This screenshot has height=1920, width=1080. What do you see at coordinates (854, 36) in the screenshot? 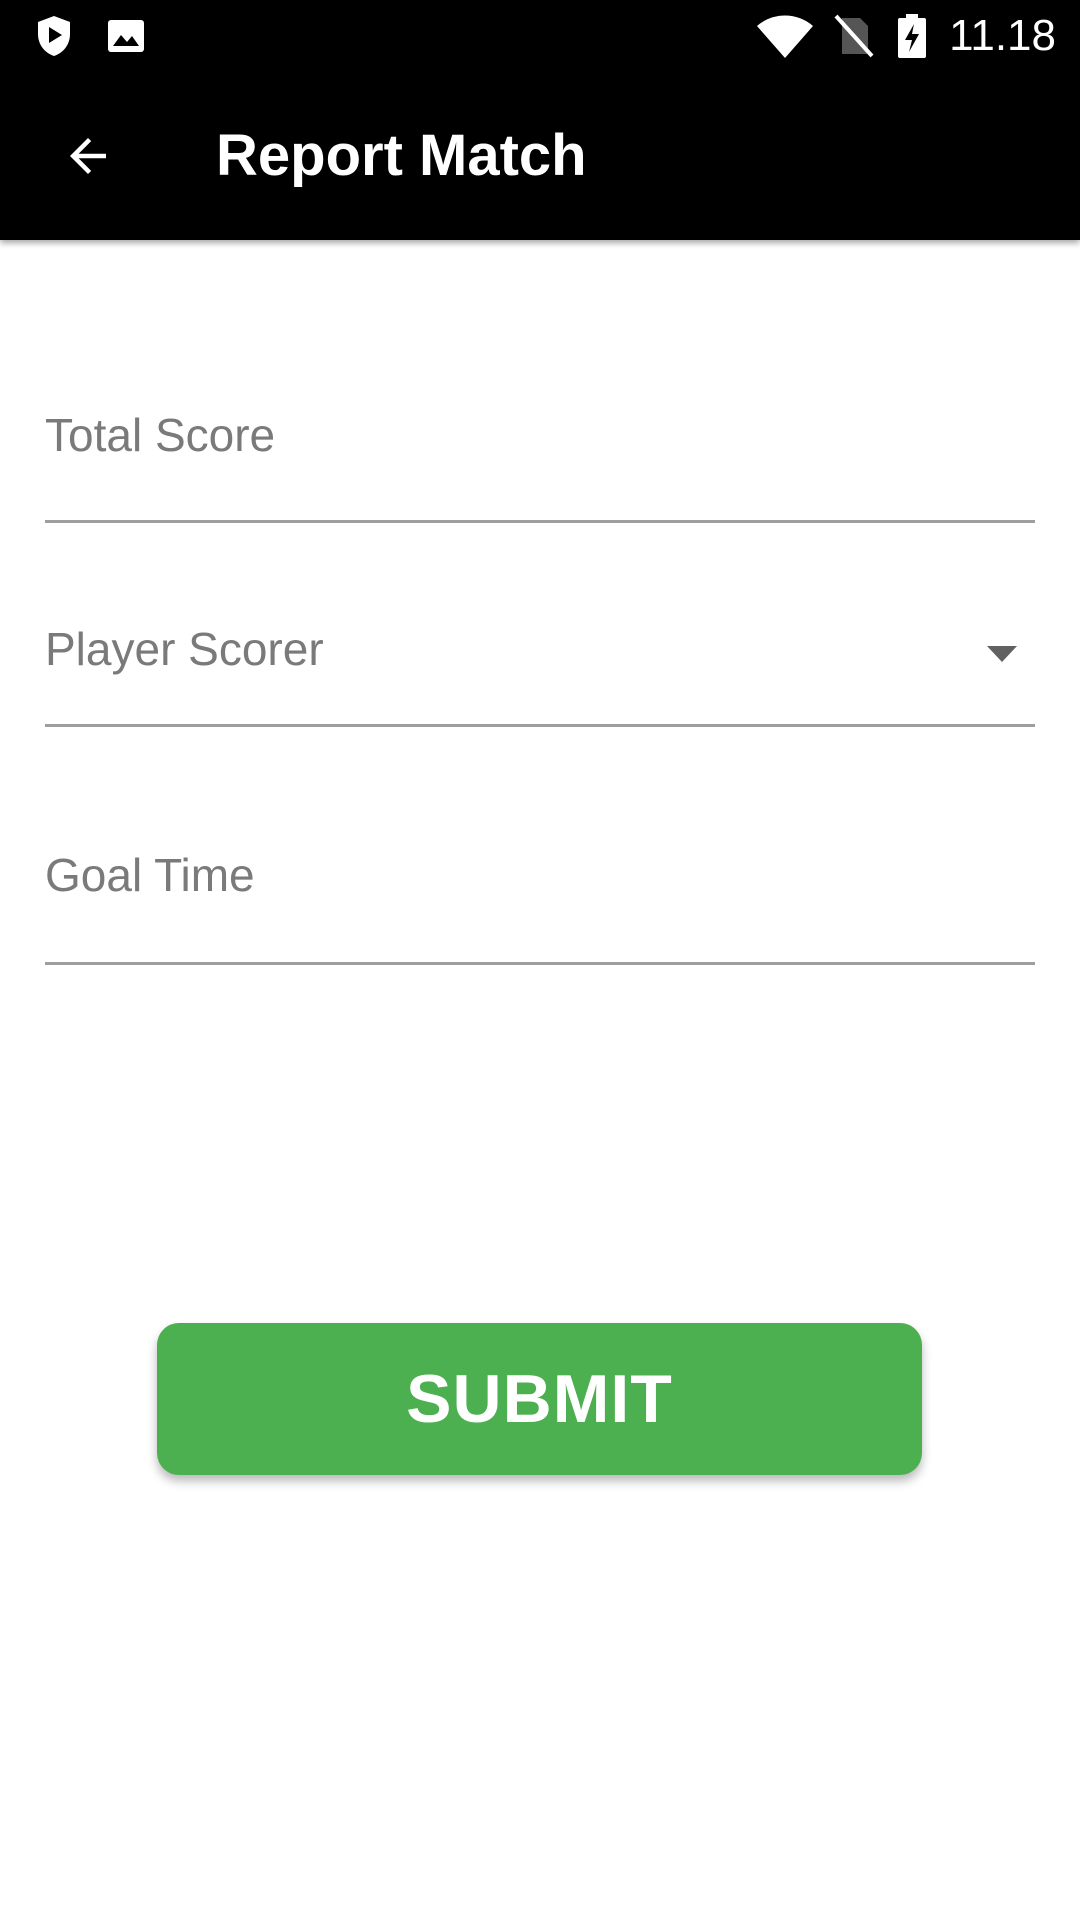
I see `no-sim-icon` at bounding box center [854, 36].